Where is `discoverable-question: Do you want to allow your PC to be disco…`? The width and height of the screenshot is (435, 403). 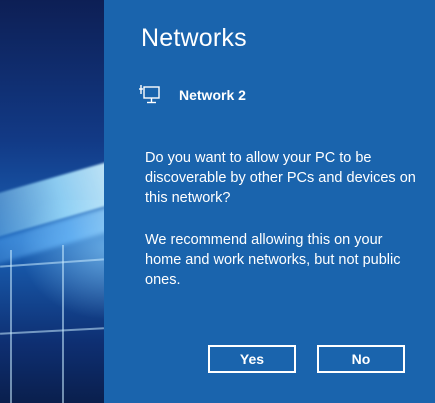 discoverable-question: Do you want to allow your PC to be disco… is located at coordinates (280, 178).